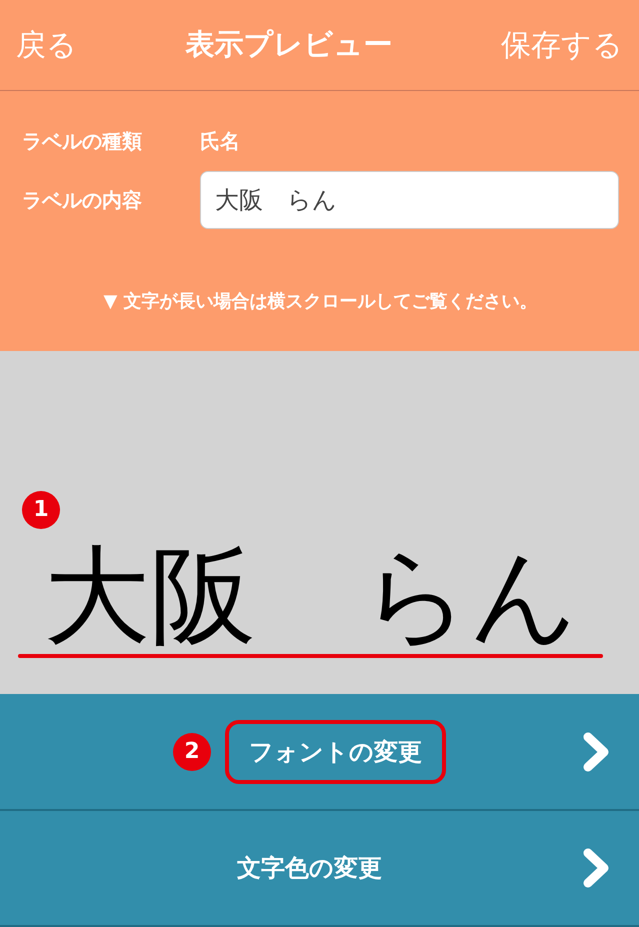 The image size is (639, 927). Describe the element at coordinates (46, 45) in the screenshot. I see `back-button: 戻る` at that location.